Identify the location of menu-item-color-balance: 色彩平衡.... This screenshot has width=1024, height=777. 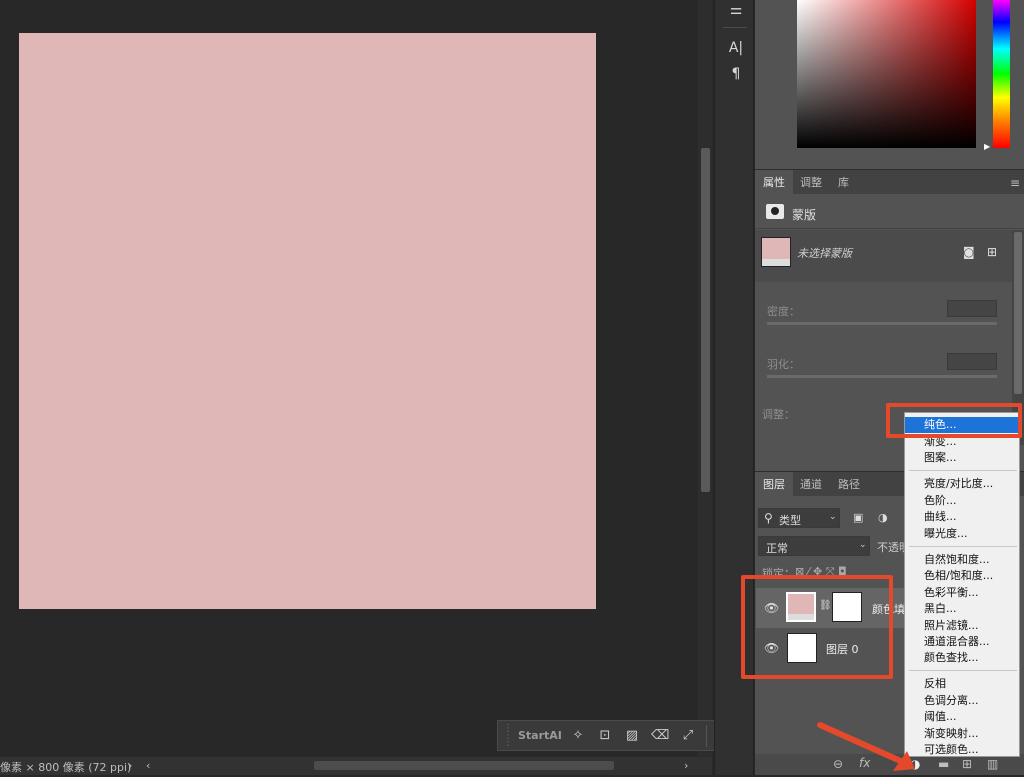
(951, 593).